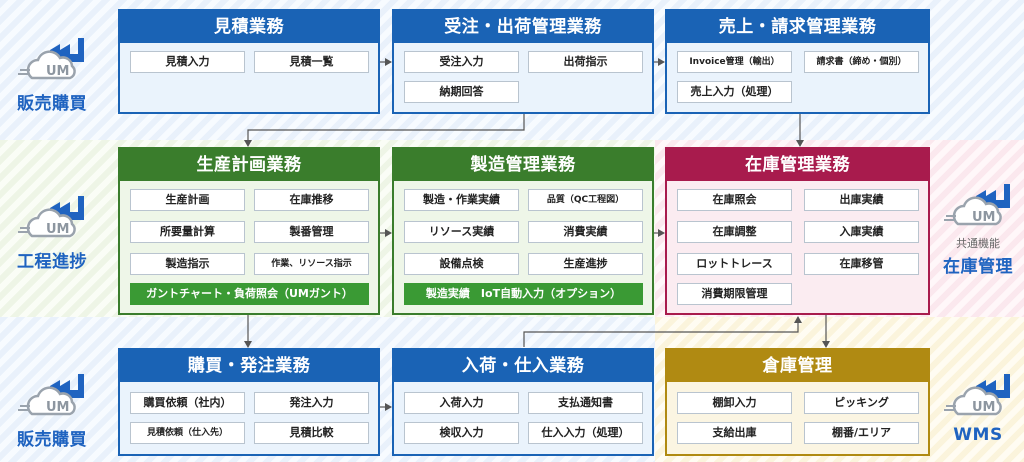 Image resolution: width=1024 pixels, height=462 pixels. I want to click on panel-purchase: 購買・発注業務 購買依頼（社内） 発注入力 見積依頼（仕入先） 見積比較, so click(249, 402).